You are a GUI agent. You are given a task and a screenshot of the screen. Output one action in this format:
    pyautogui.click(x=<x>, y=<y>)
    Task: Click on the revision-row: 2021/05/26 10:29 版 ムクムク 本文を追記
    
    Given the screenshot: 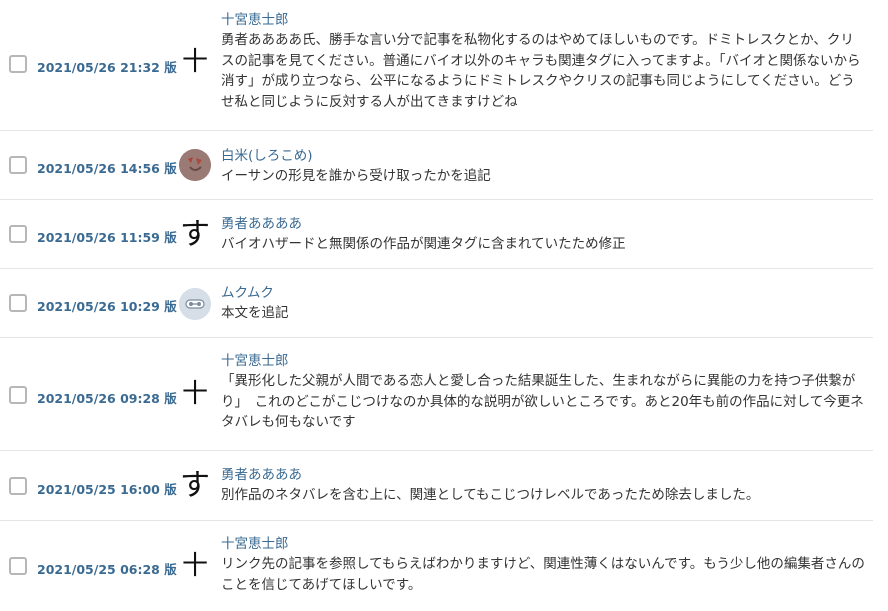 What is the action you would take?
    pyautogui.click(x=436, y=303)
    